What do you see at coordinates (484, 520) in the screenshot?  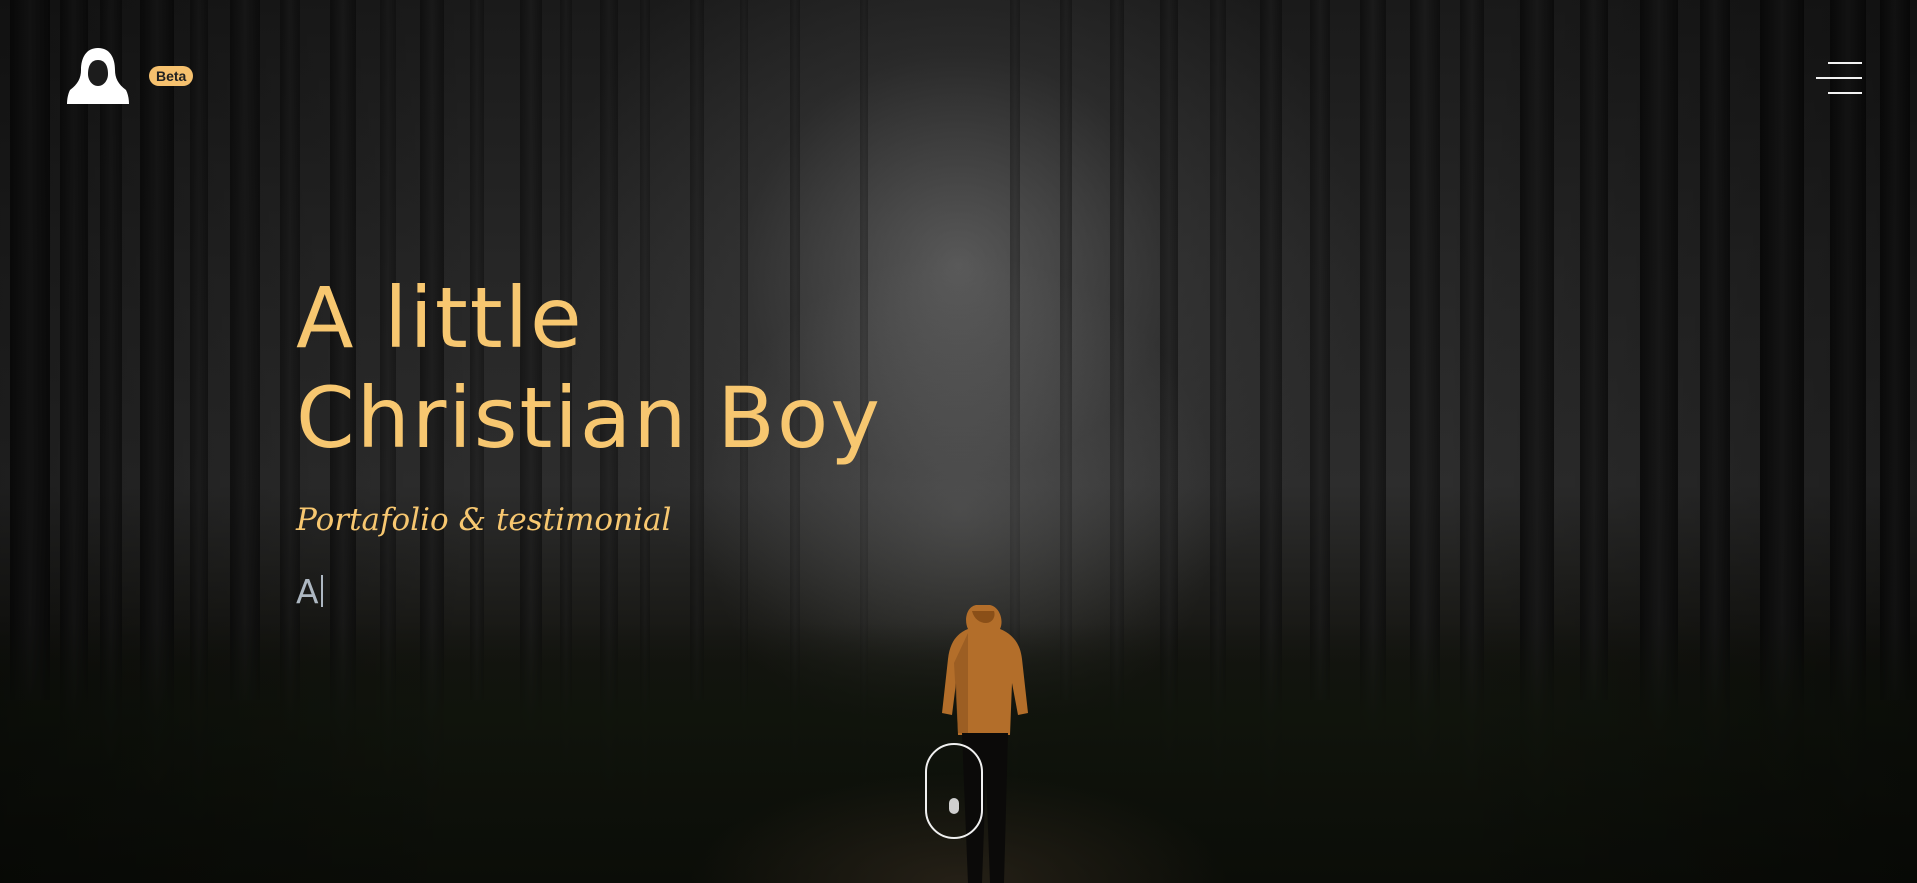 I see `hero-subtitle: Portafolio & testimonial` at bounding box center [484, 520].